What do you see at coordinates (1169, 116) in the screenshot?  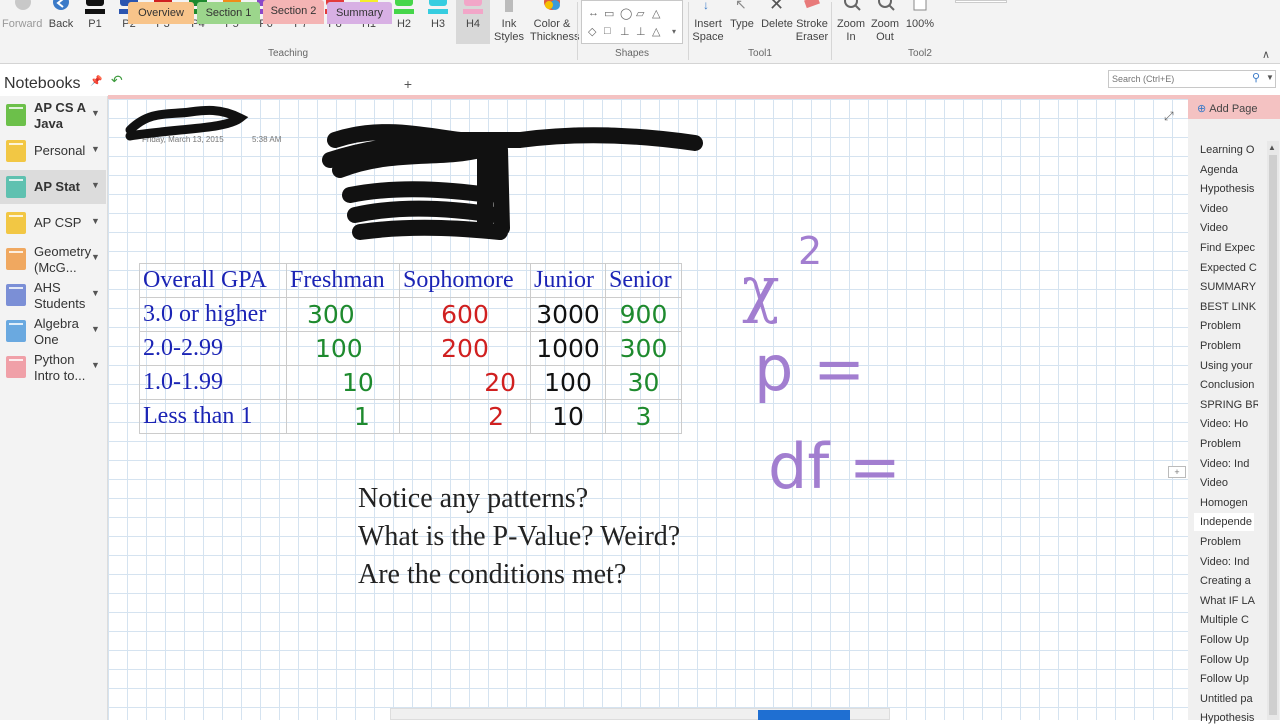 I see `expand-icon: ⤢` at bounding box center [1169, 116].